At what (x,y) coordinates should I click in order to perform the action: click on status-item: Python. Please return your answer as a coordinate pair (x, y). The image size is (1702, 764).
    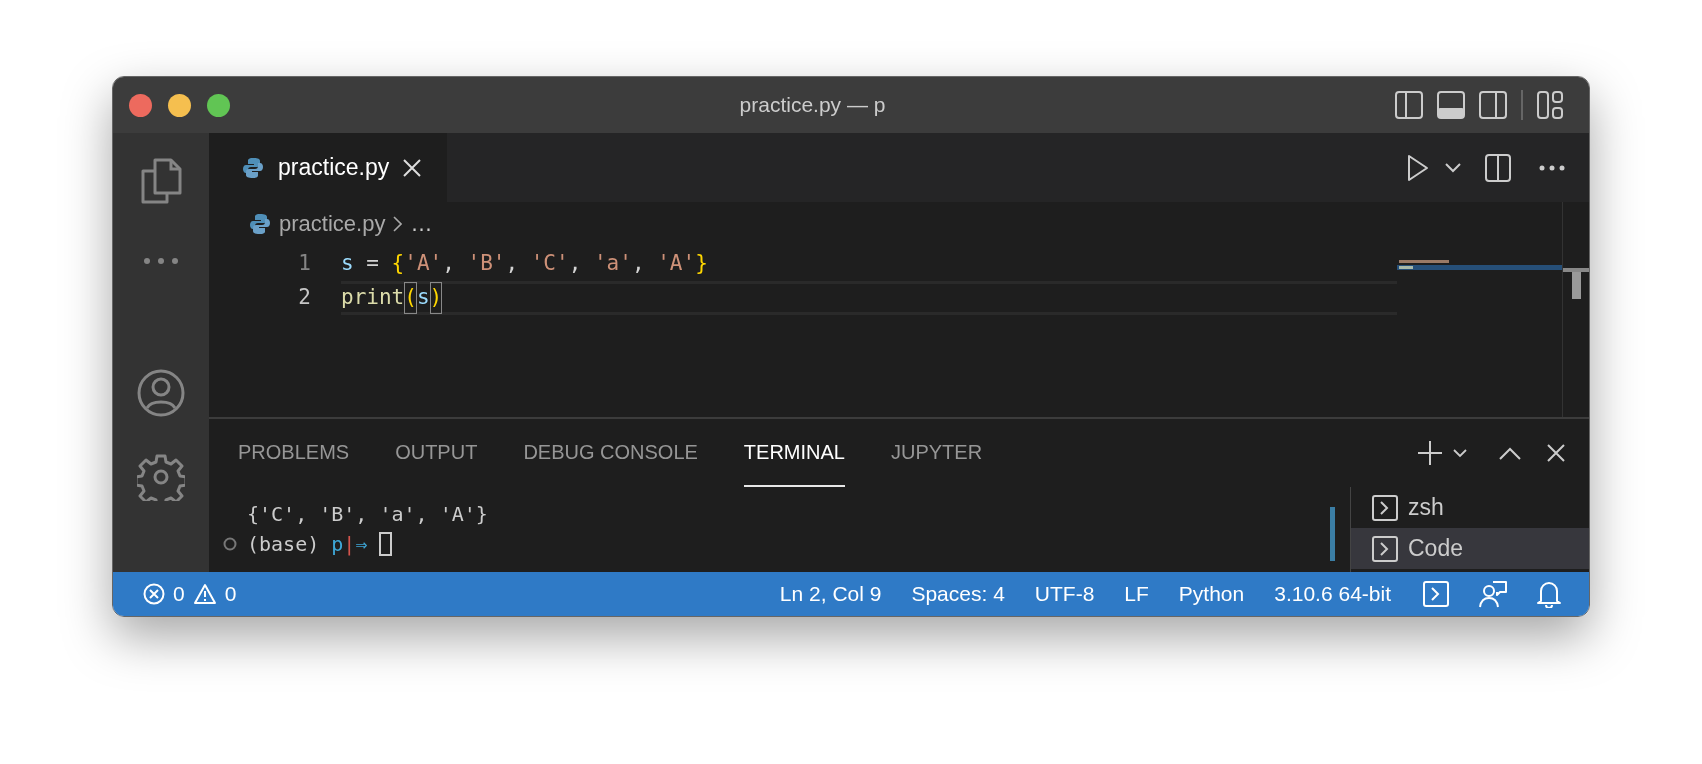
    Looking at the image, I should click on (1211, 594).